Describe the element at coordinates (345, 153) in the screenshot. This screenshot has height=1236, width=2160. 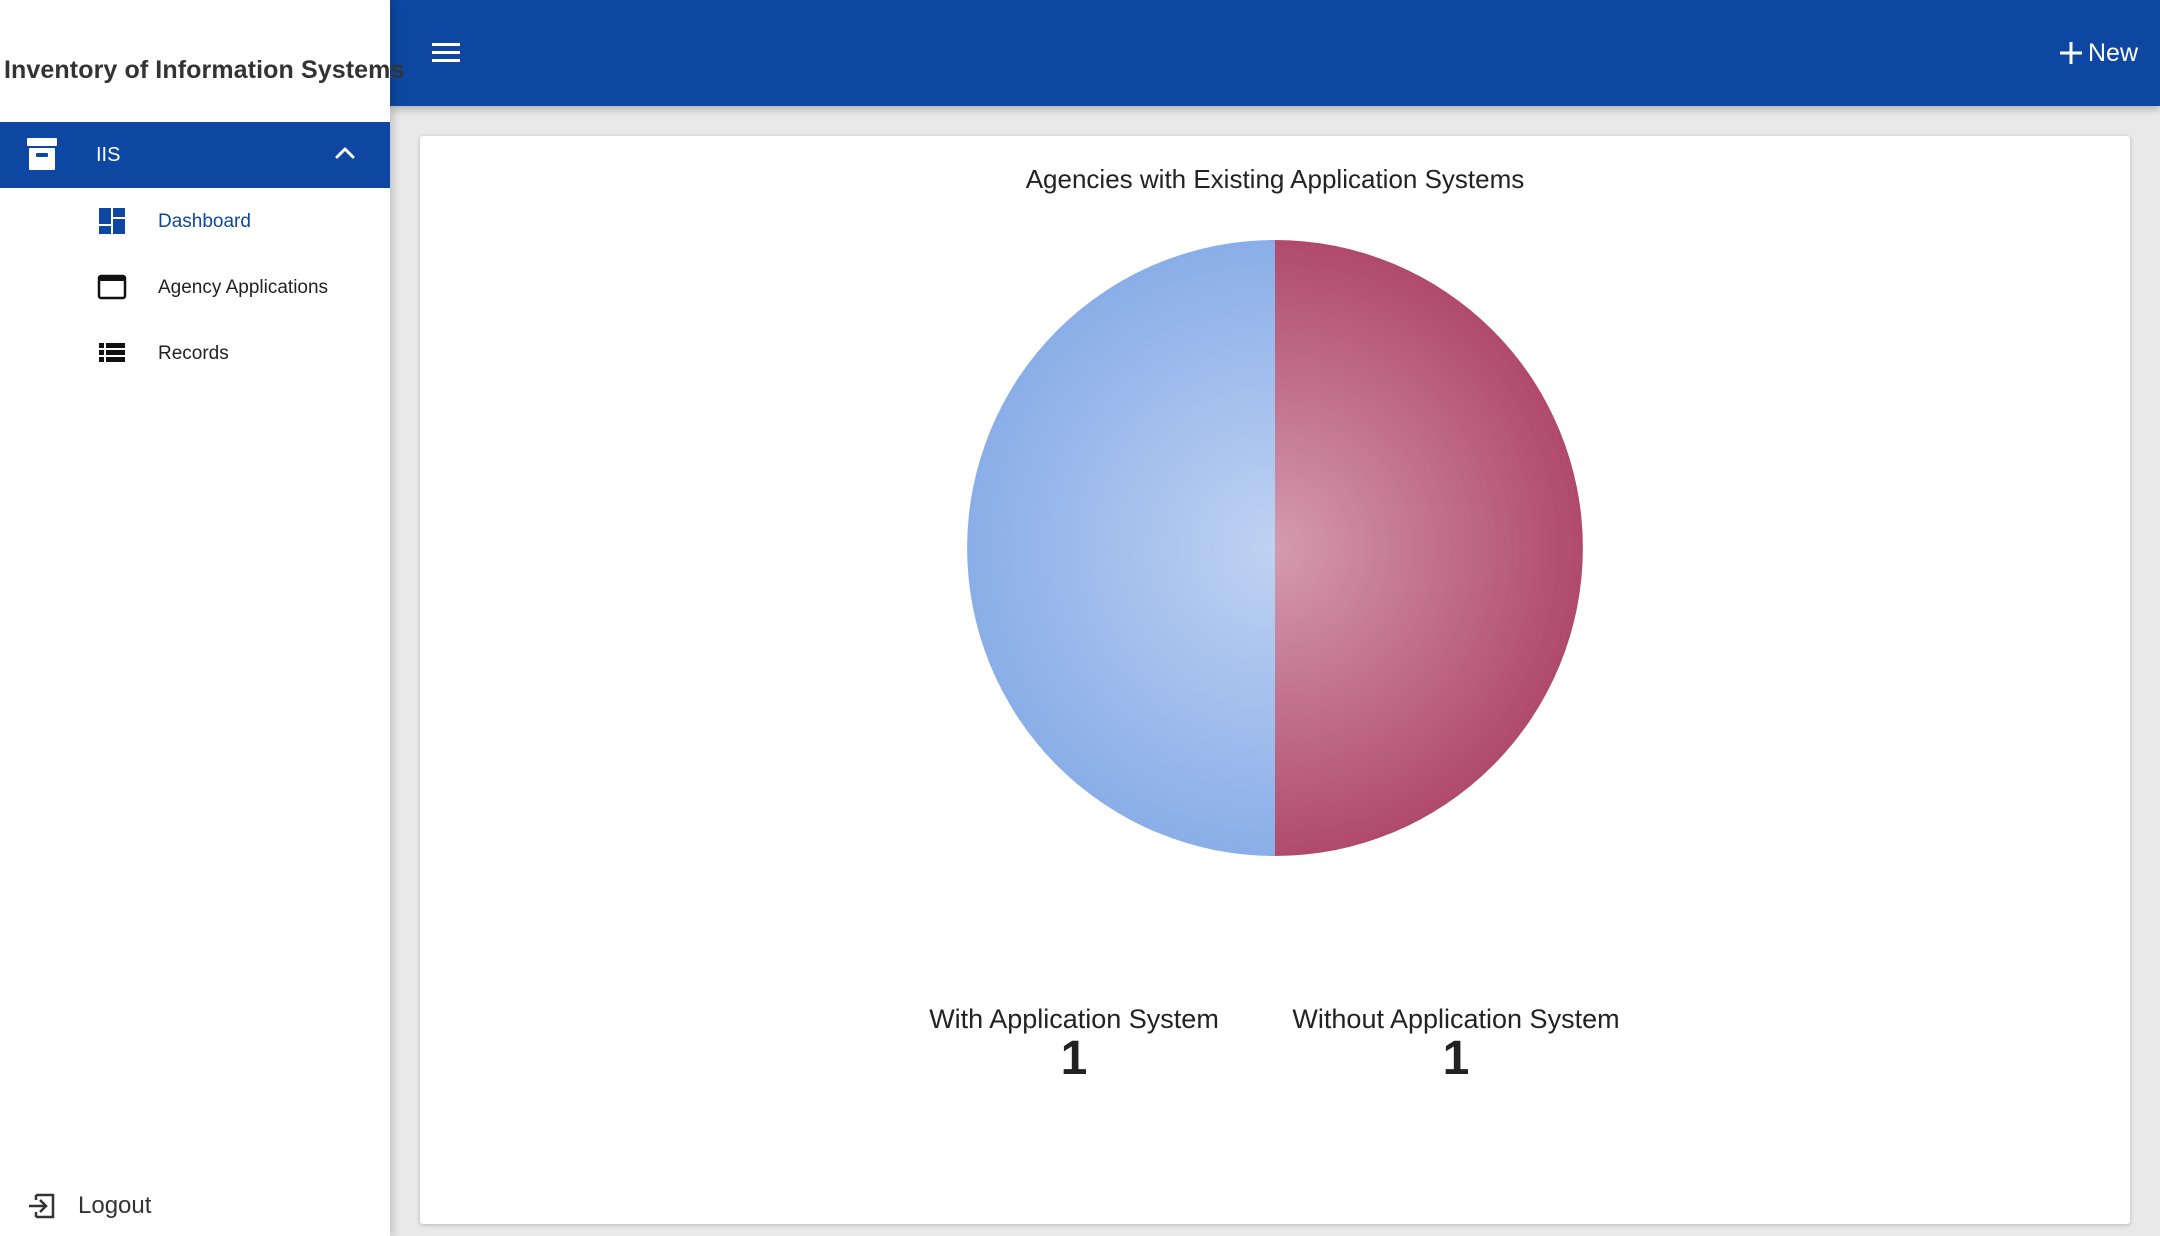
I see `chevron-up-icon` at that location.